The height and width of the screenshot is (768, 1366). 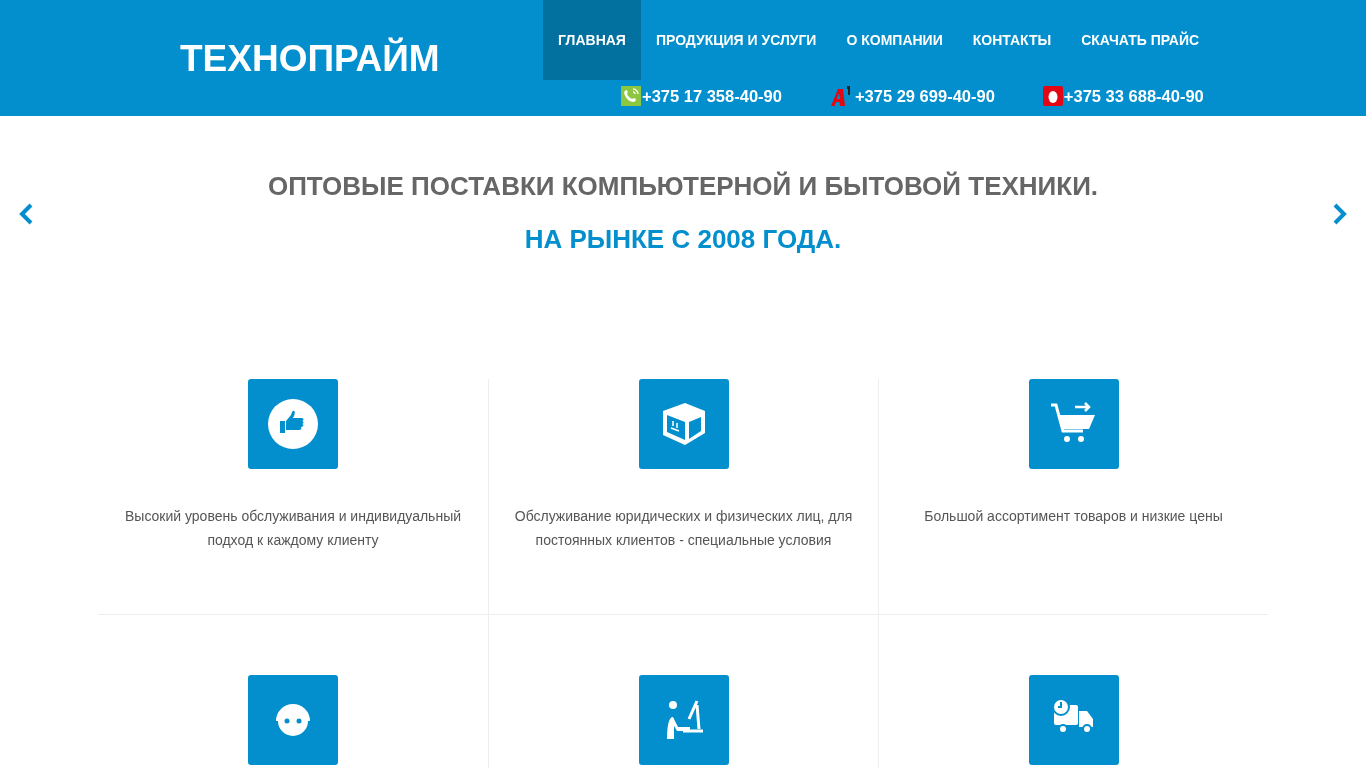 I want to click on site-logo: ТЕХНОПРАЙМ, so click(x=271, y=58).